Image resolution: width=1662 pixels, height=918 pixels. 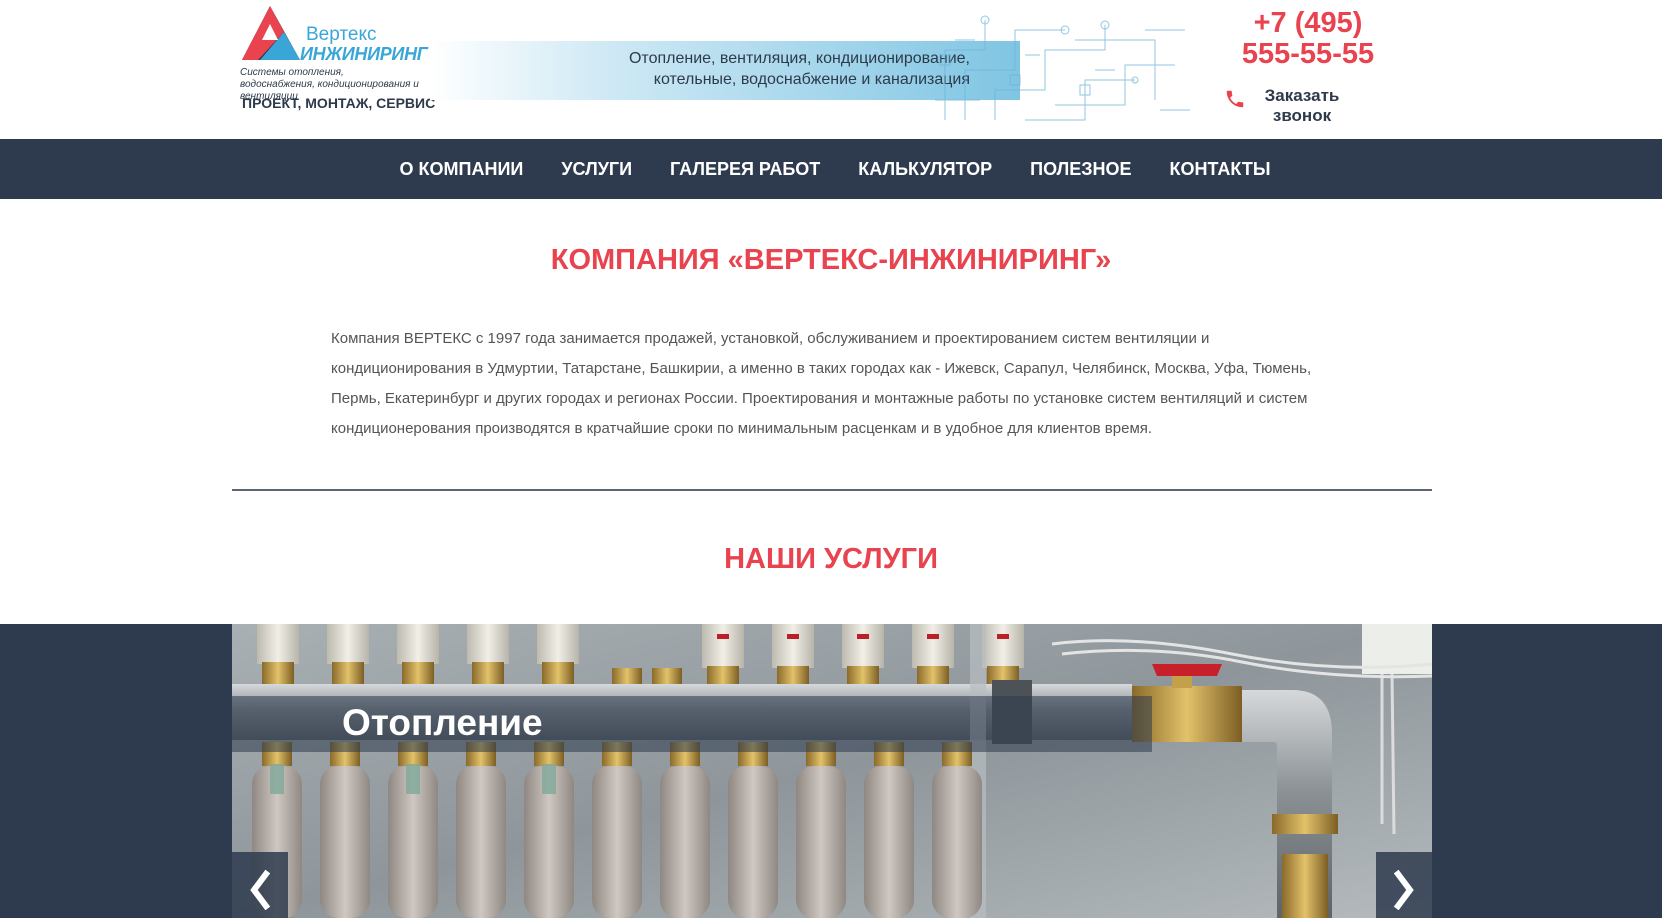 What do you see at coordinates (811, 79) in the screenshot?
I see `banner-line-2: котельные, водоснабжение и канализация` at bounding box center [811, 79].